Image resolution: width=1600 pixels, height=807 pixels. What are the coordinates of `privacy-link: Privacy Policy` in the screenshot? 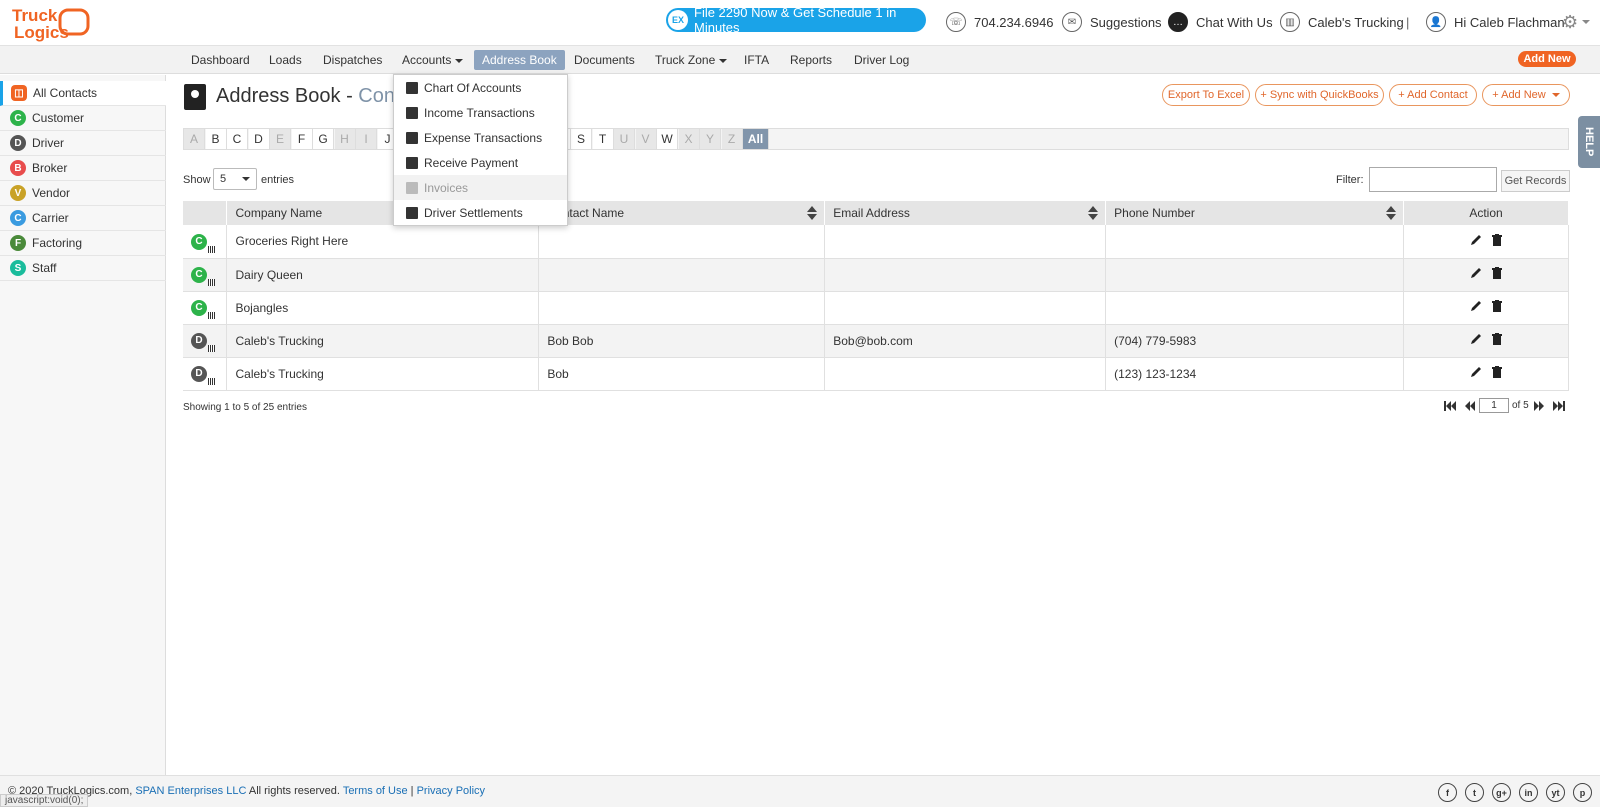 It's located at (451, 791).